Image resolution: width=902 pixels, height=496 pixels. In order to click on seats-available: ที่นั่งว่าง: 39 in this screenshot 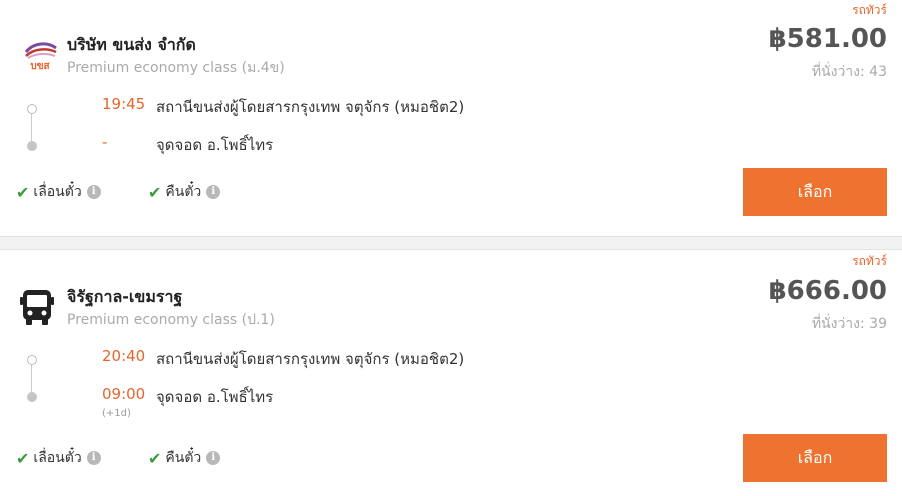, I will do `click(849, 324)`.